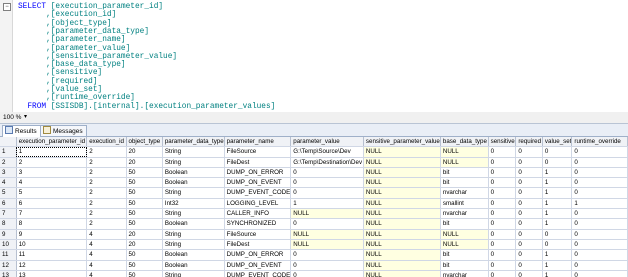 The height and width of the screenshot is (277, 628). Describe the element at coordinates (52, 265) in the screenshot. I see `grid-cell: 12` at that location.